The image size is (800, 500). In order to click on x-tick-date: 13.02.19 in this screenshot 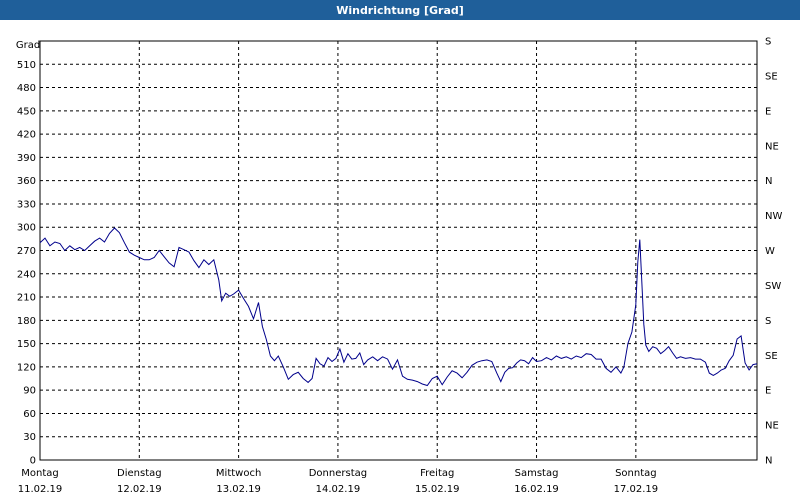, I will do `click(238, 489)`.